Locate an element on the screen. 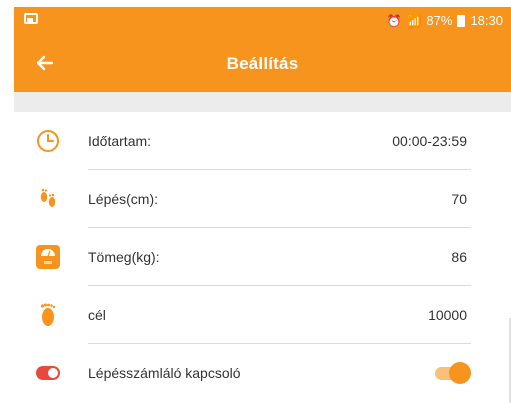  setting-row-step-length: Lépés(cm): 70 is located at coordinates (262, 199).